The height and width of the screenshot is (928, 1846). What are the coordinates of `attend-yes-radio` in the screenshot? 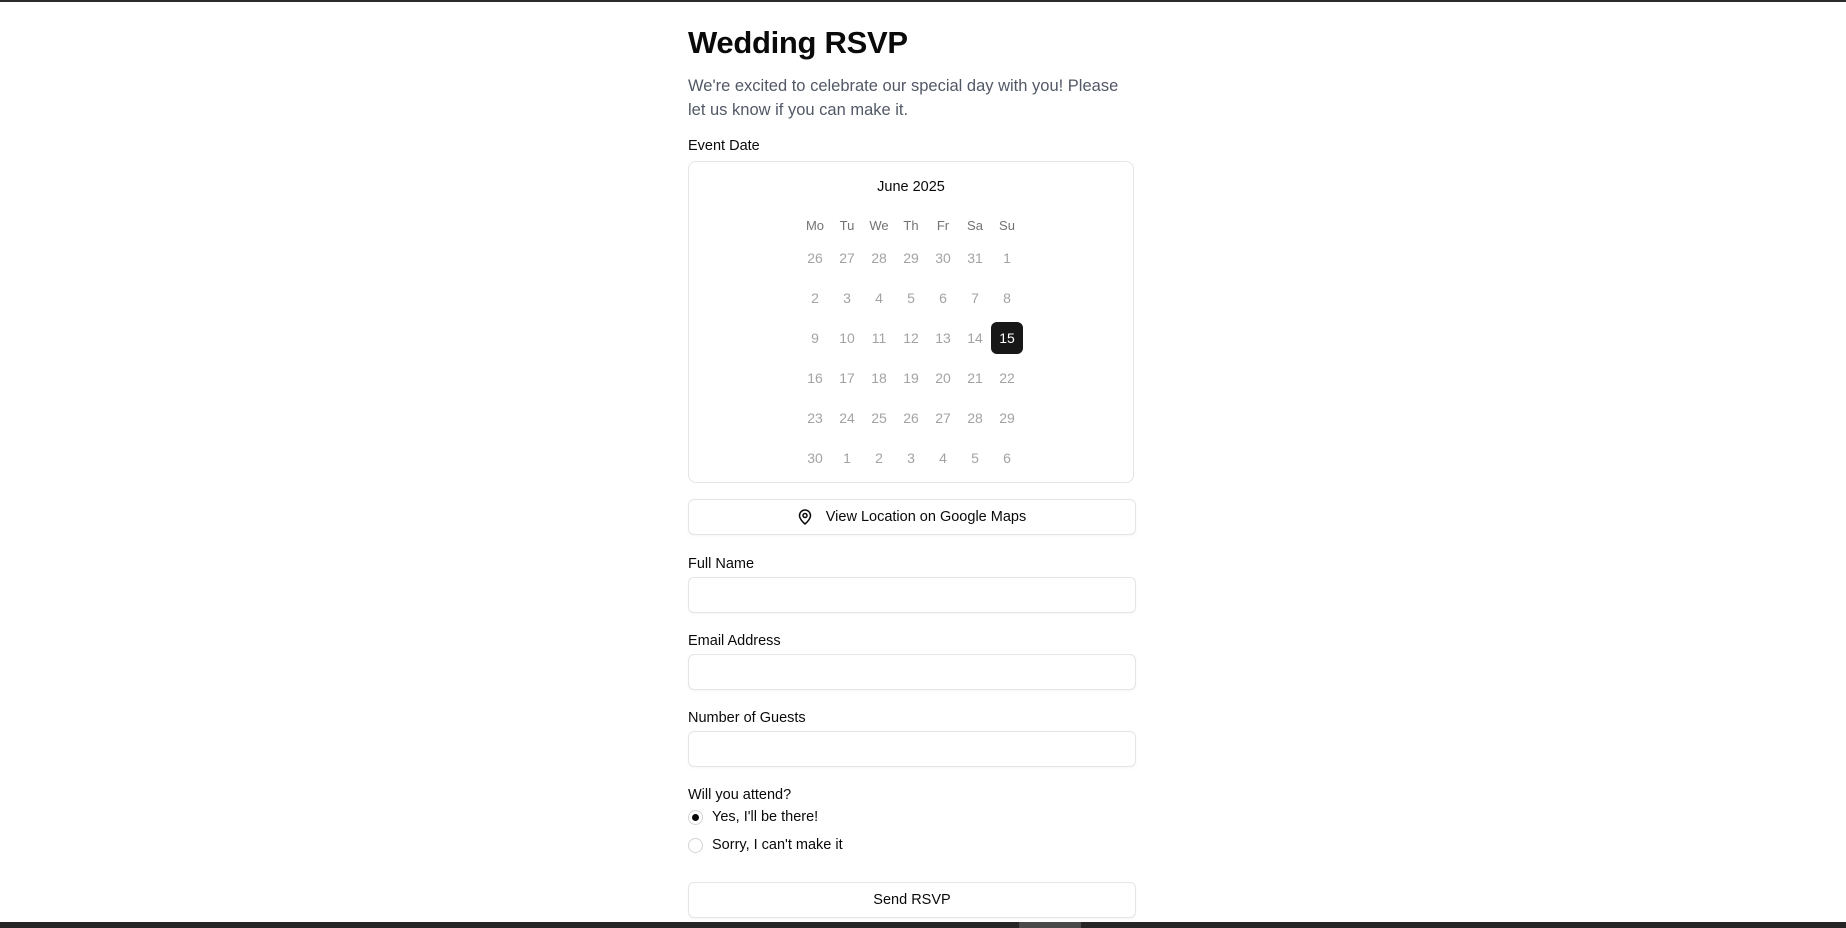 It's located at (695, 817).